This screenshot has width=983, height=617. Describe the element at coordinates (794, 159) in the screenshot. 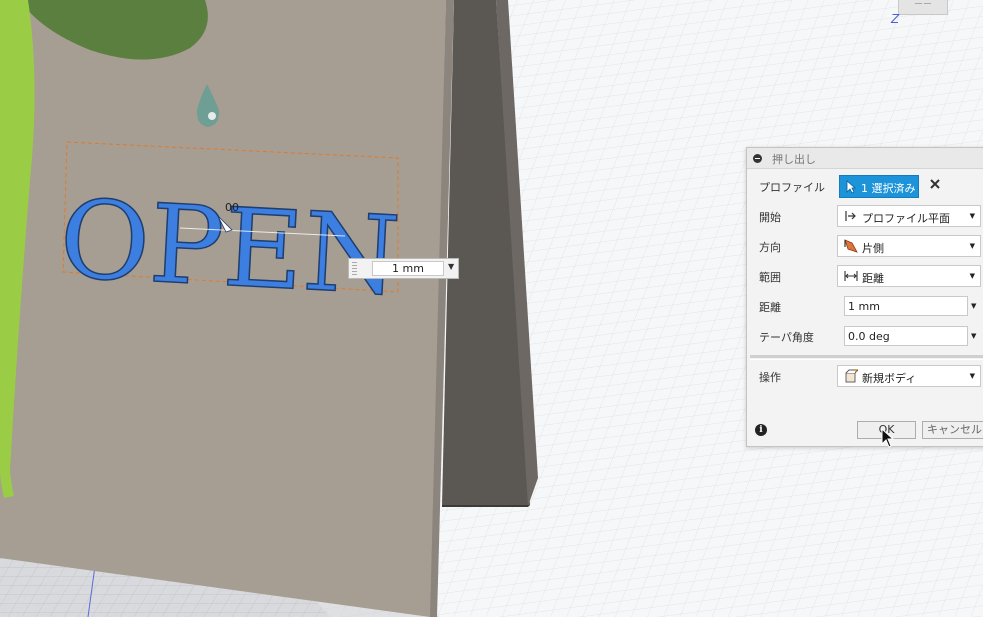

I see `dialog-title: 押し出し` at that location.